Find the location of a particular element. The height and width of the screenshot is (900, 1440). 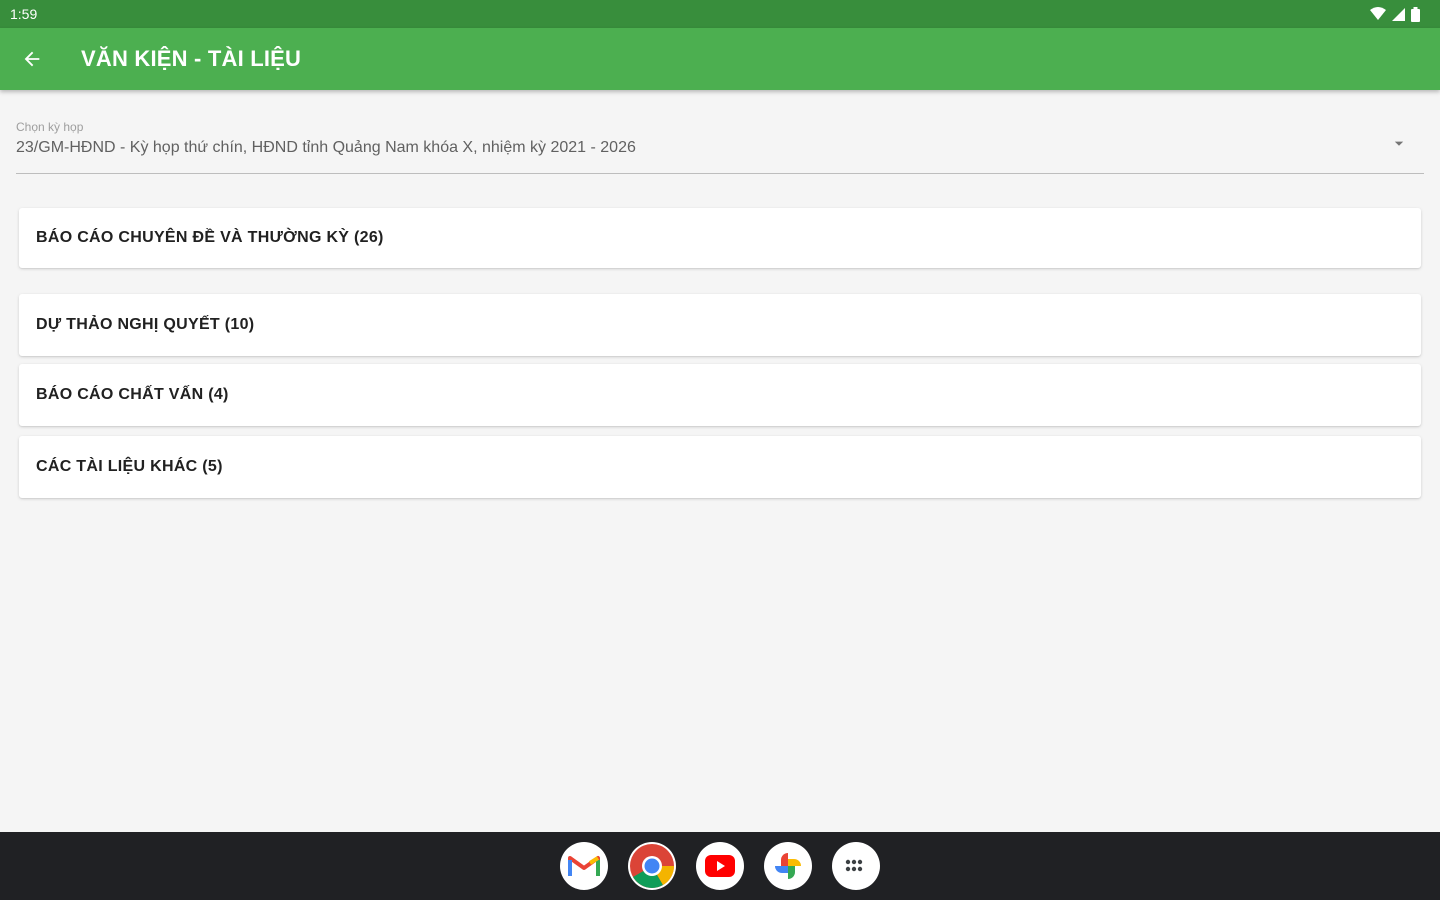

gmail-icon is located at coordinates (584, 866).